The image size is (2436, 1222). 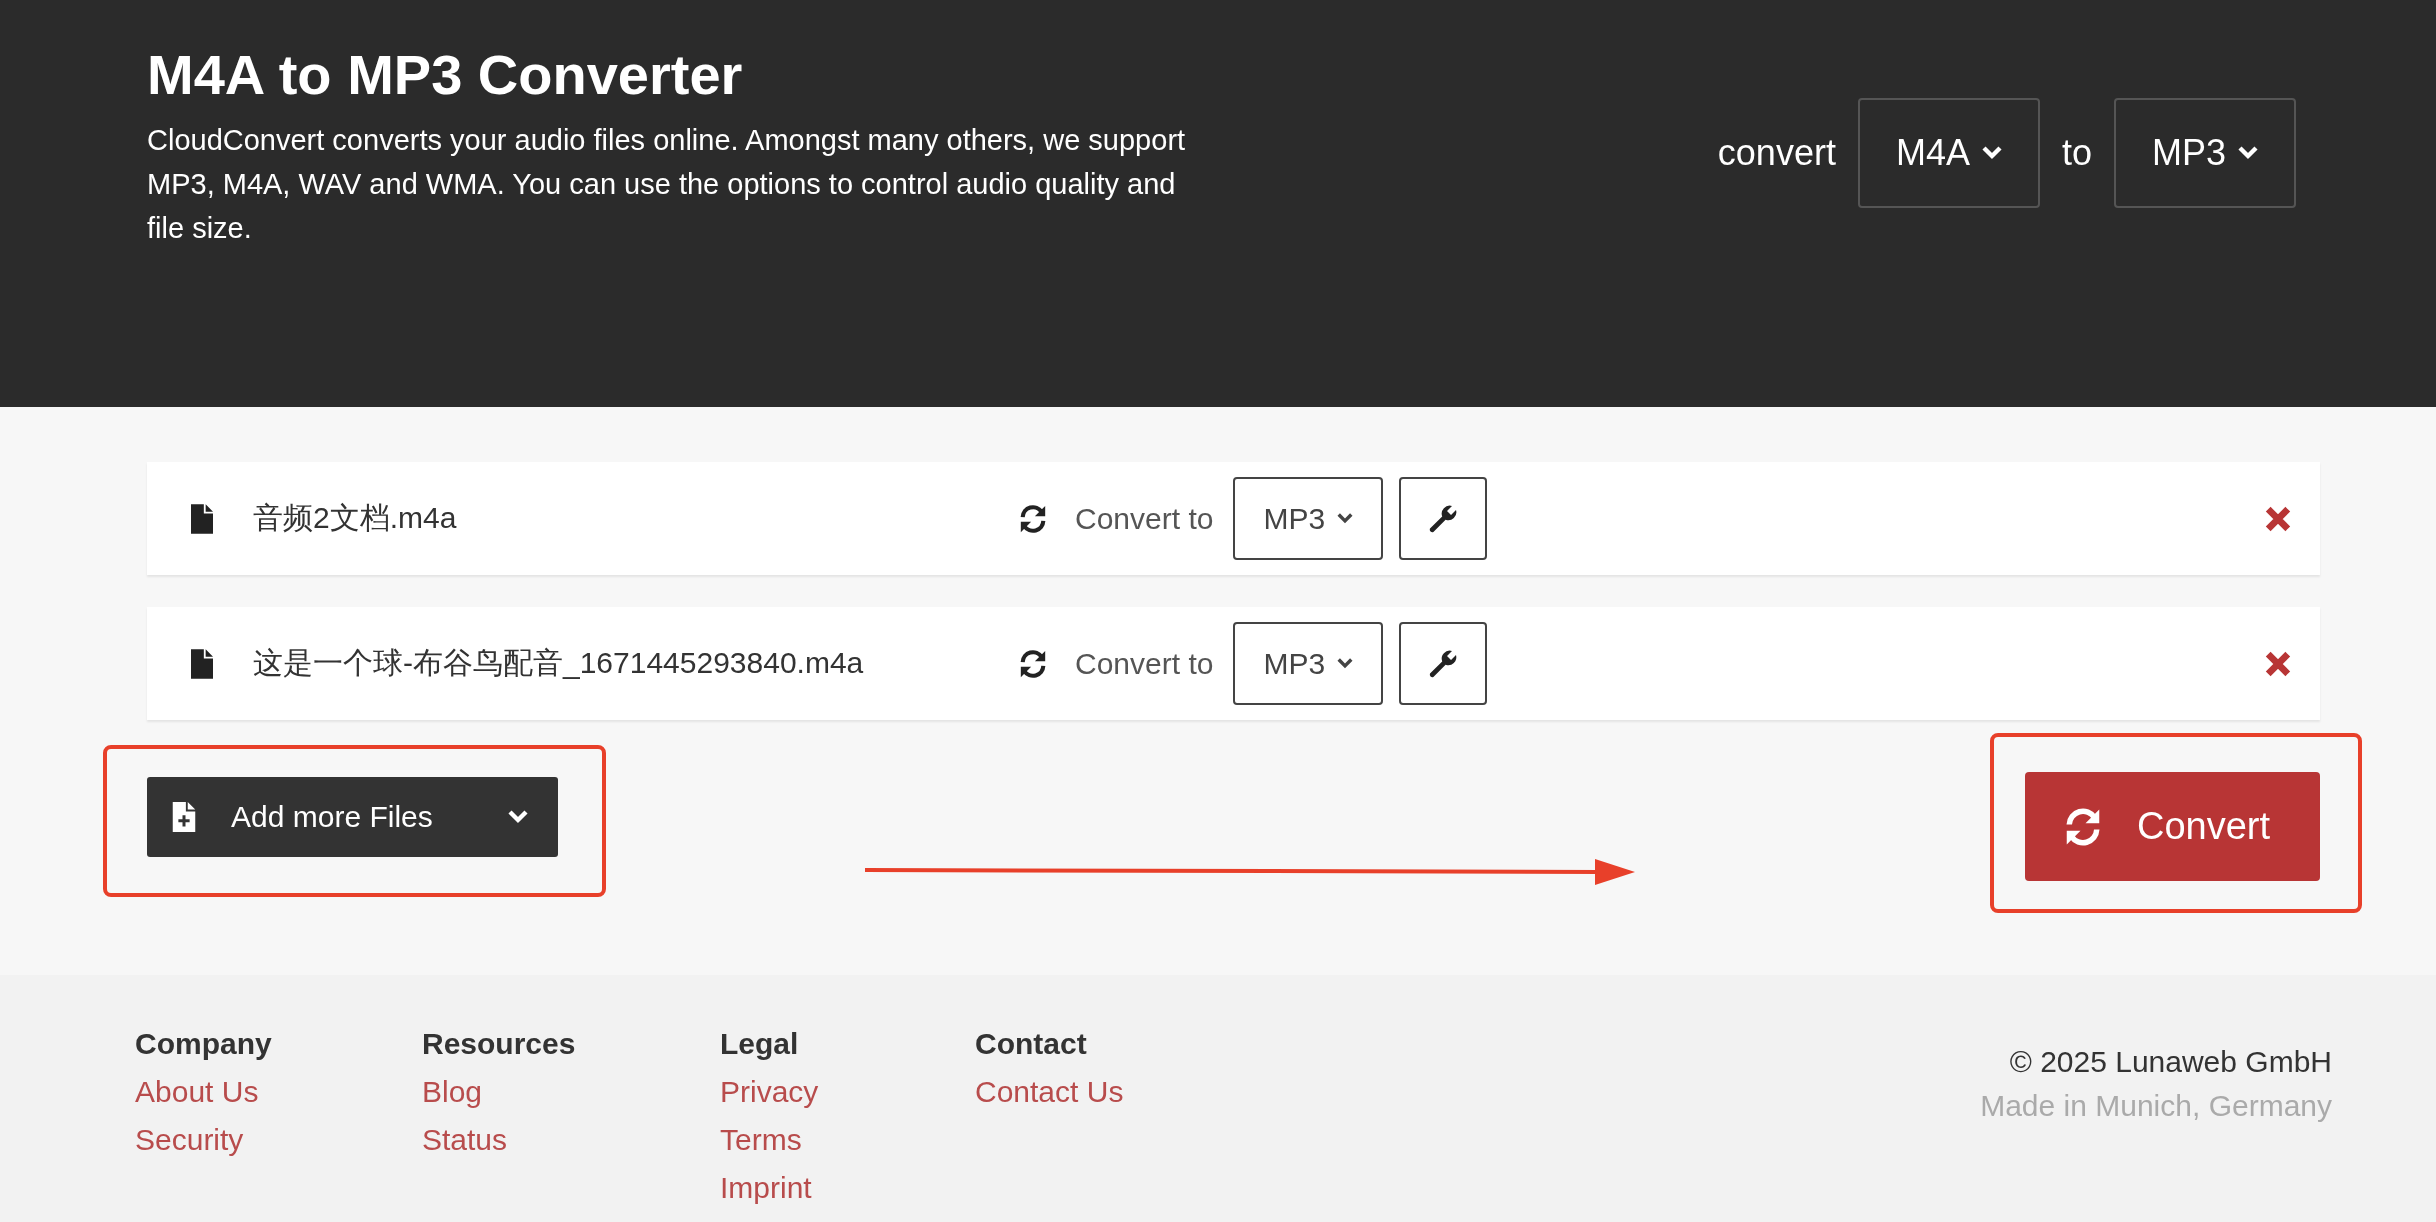 I want to click on format-dropdown: M4A, so click(x=1948, y=153).